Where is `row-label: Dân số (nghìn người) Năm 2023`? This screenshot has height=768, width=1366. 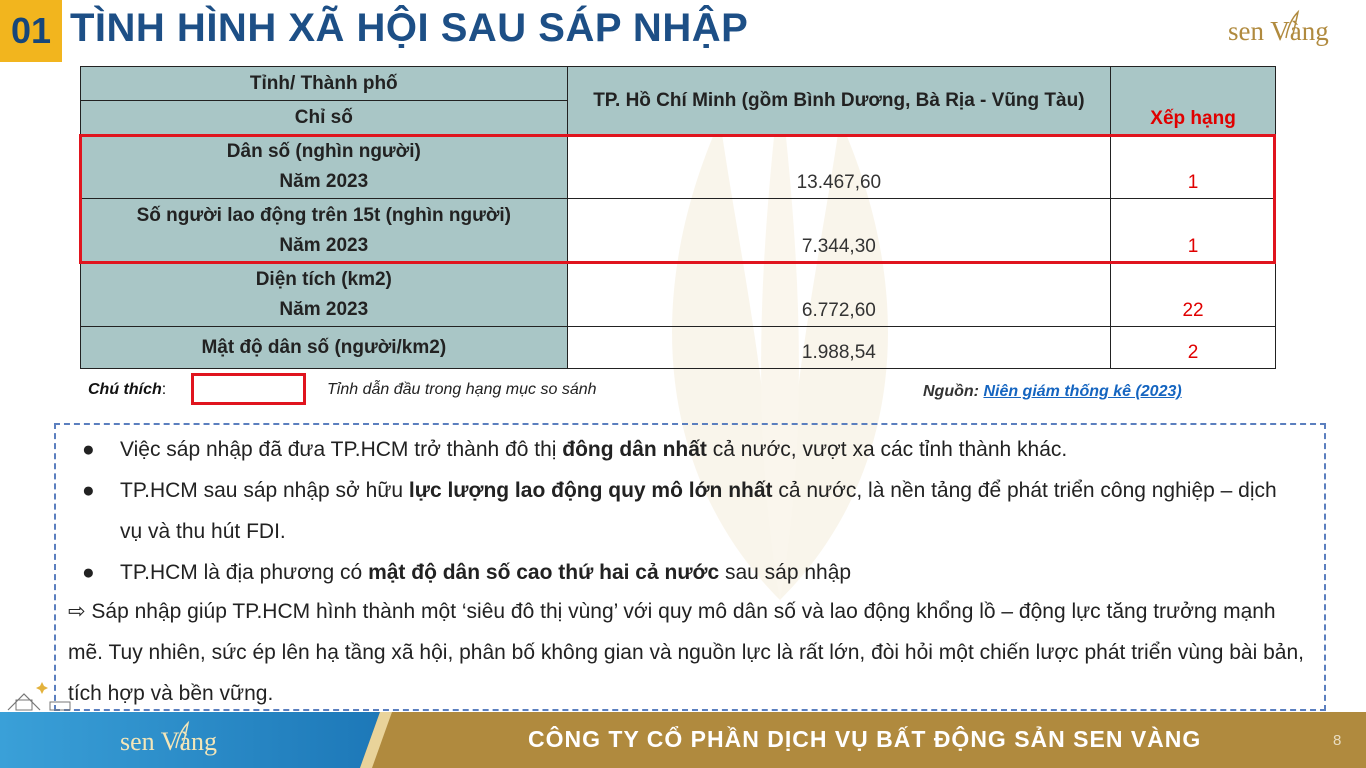 row-label: Dân số (nghìn người) Năm 2023 is located at coordinates (324, 166).